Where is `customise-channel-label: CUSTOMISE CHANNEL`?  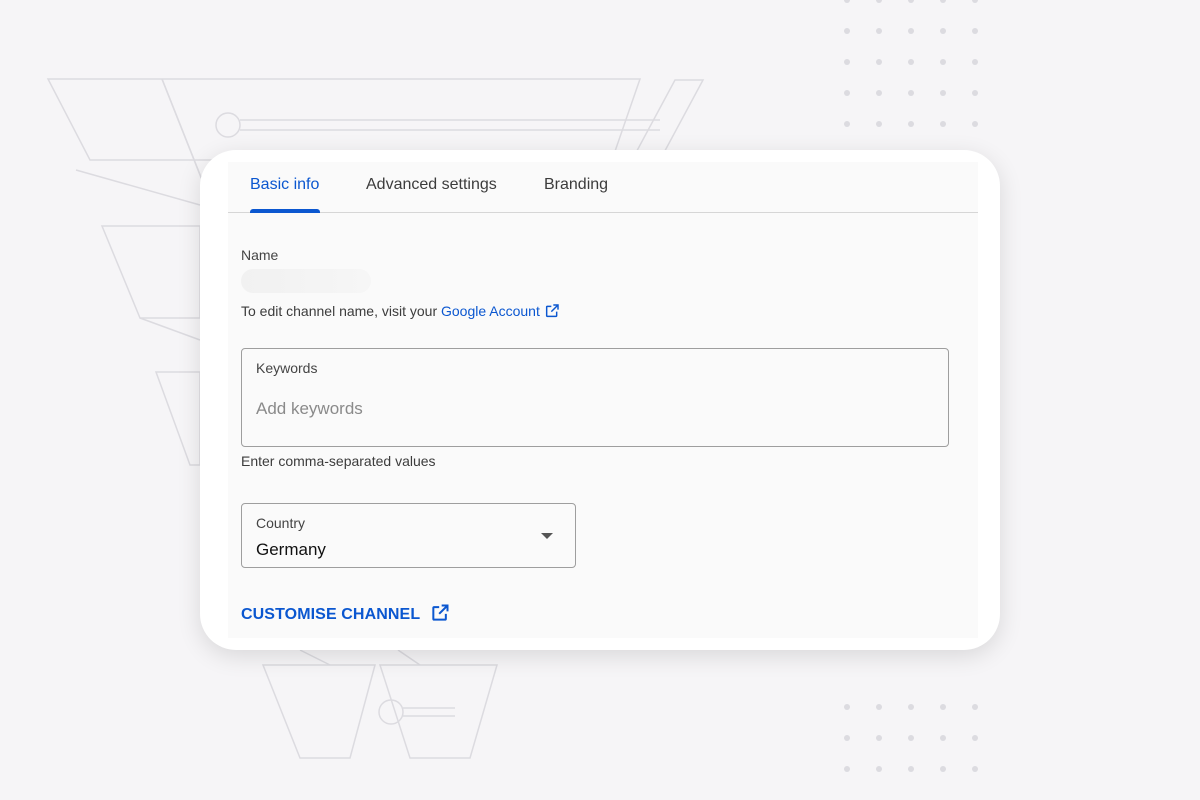 customise-channel-label: CUSTOMISE CHANNEL is located at coordinates (331, 614).